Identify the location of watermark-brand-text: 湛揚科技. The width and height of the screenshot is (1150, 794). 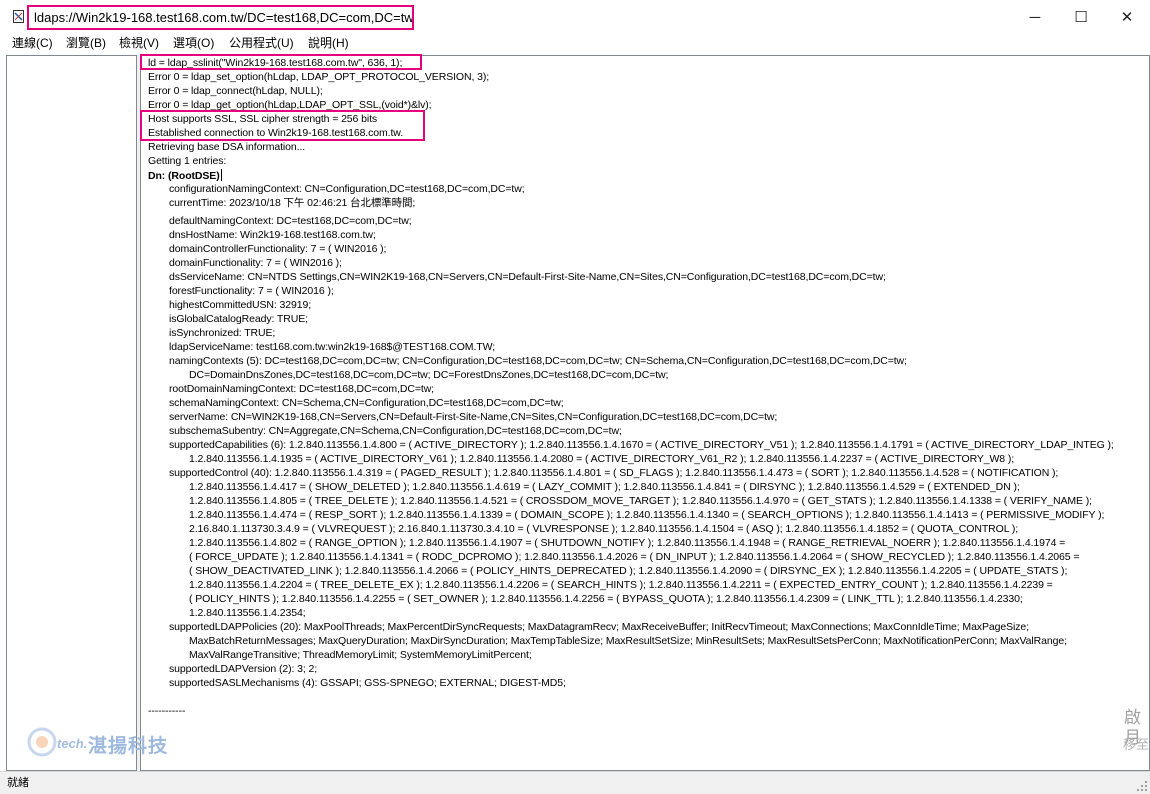
(128, 746).